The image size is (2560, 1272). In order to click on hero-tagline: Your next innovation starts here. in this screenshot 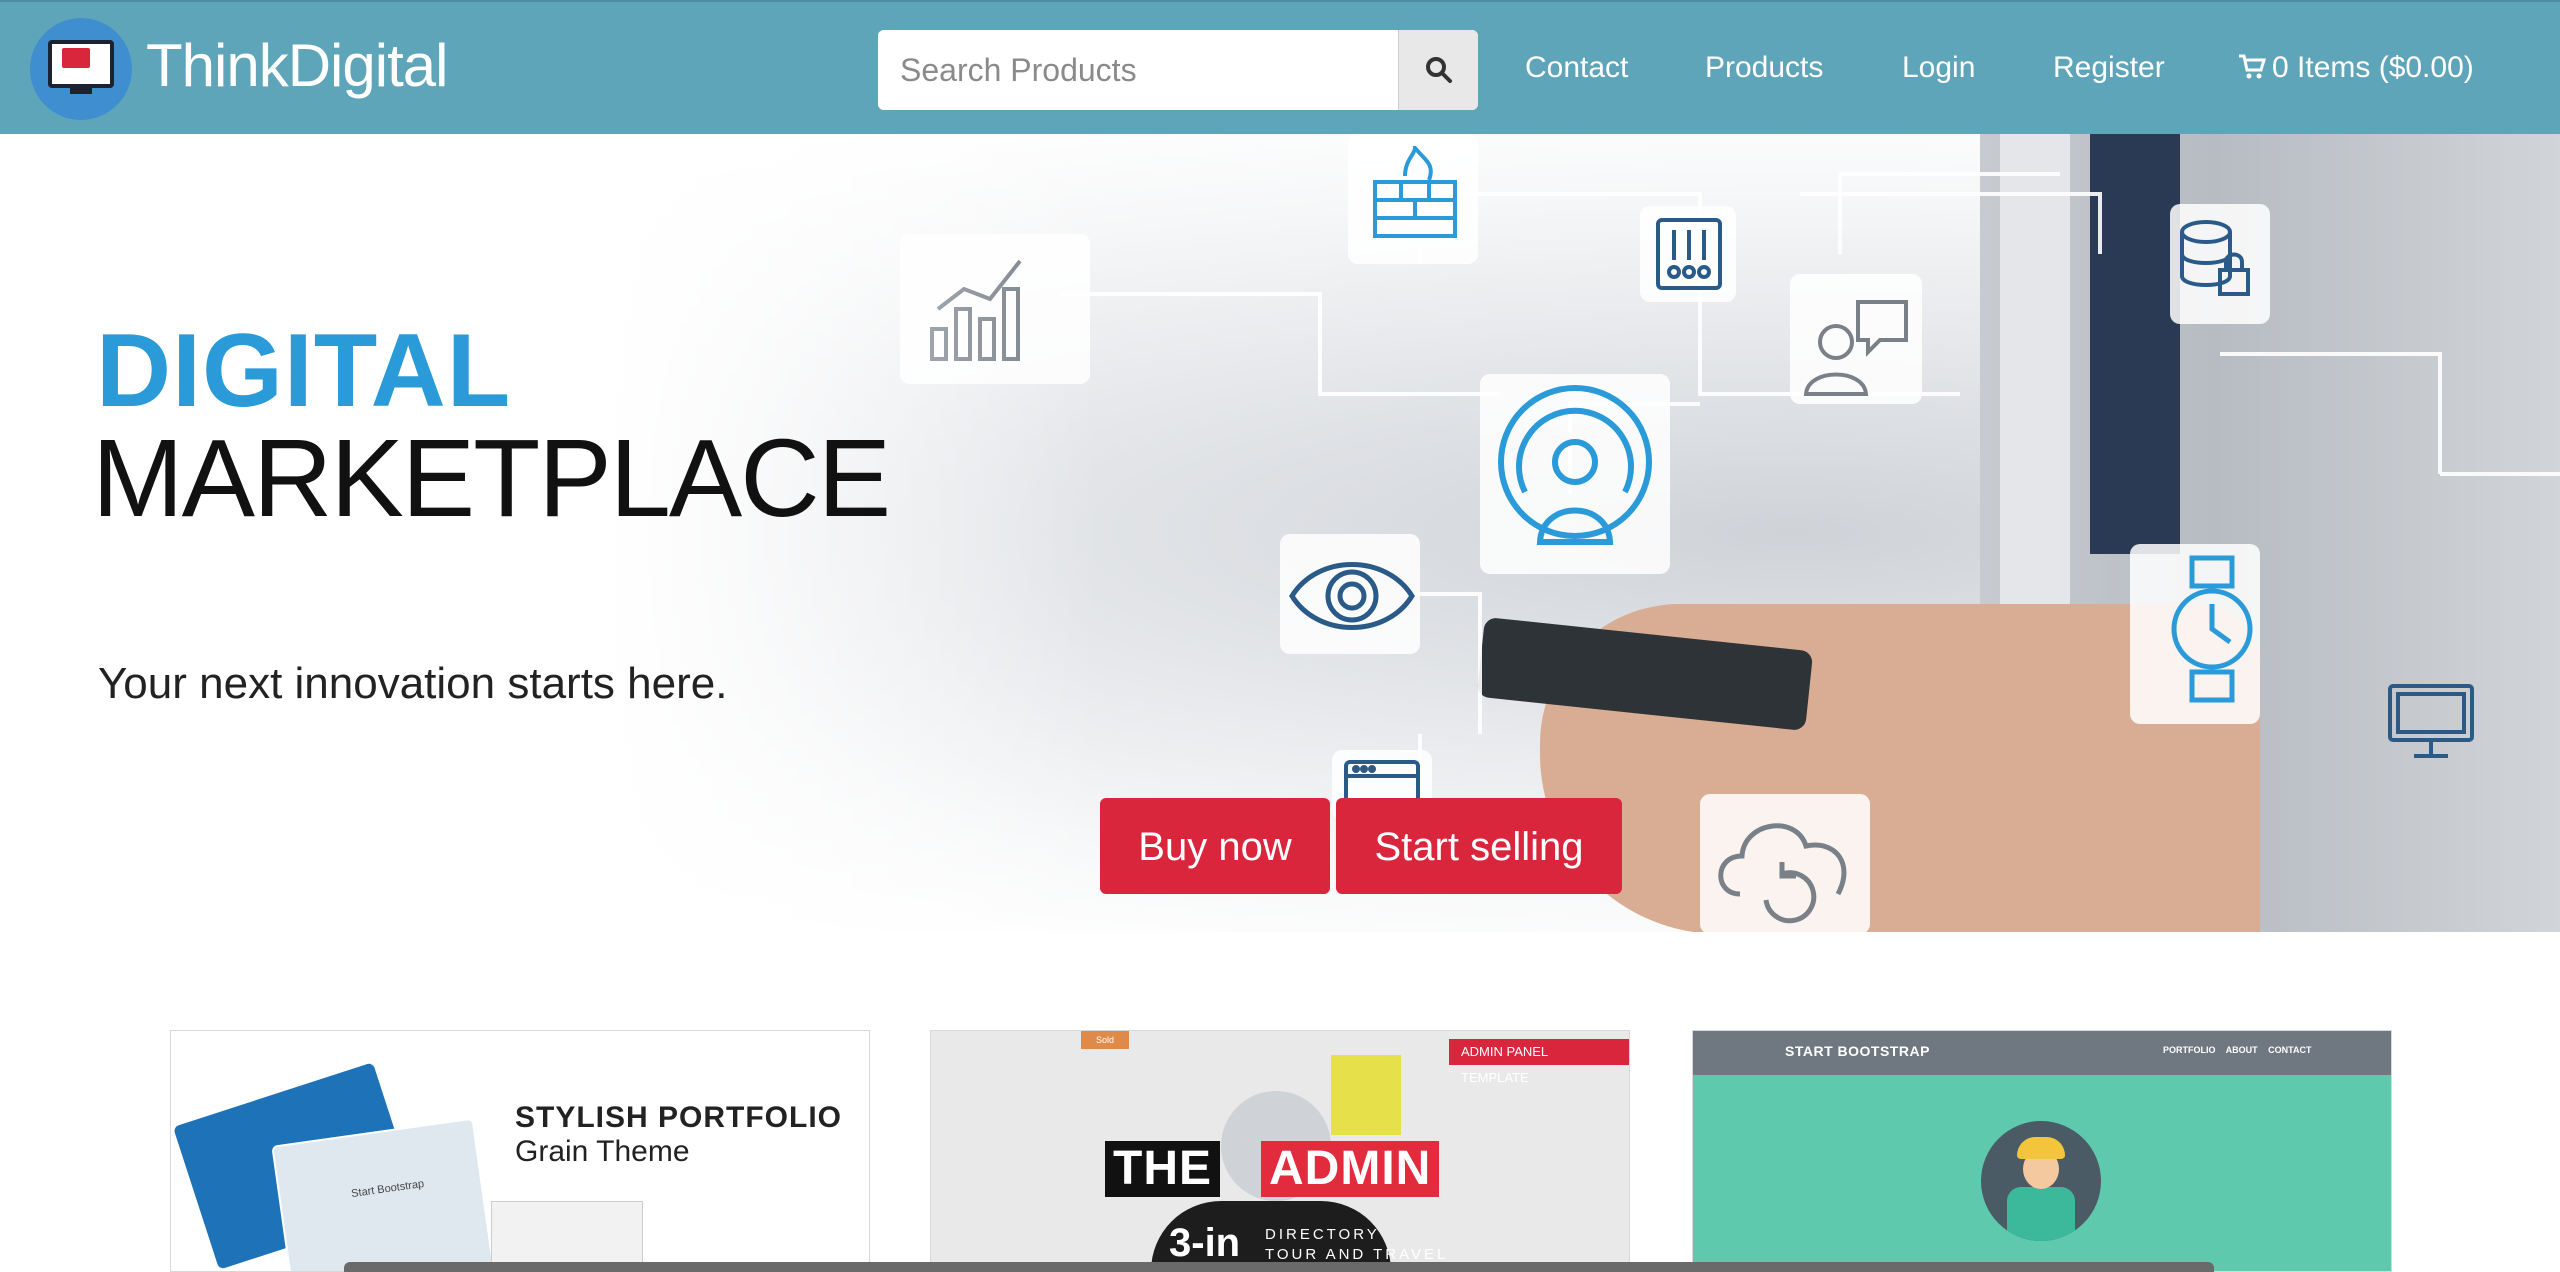, I will do `click(413, 683)`.